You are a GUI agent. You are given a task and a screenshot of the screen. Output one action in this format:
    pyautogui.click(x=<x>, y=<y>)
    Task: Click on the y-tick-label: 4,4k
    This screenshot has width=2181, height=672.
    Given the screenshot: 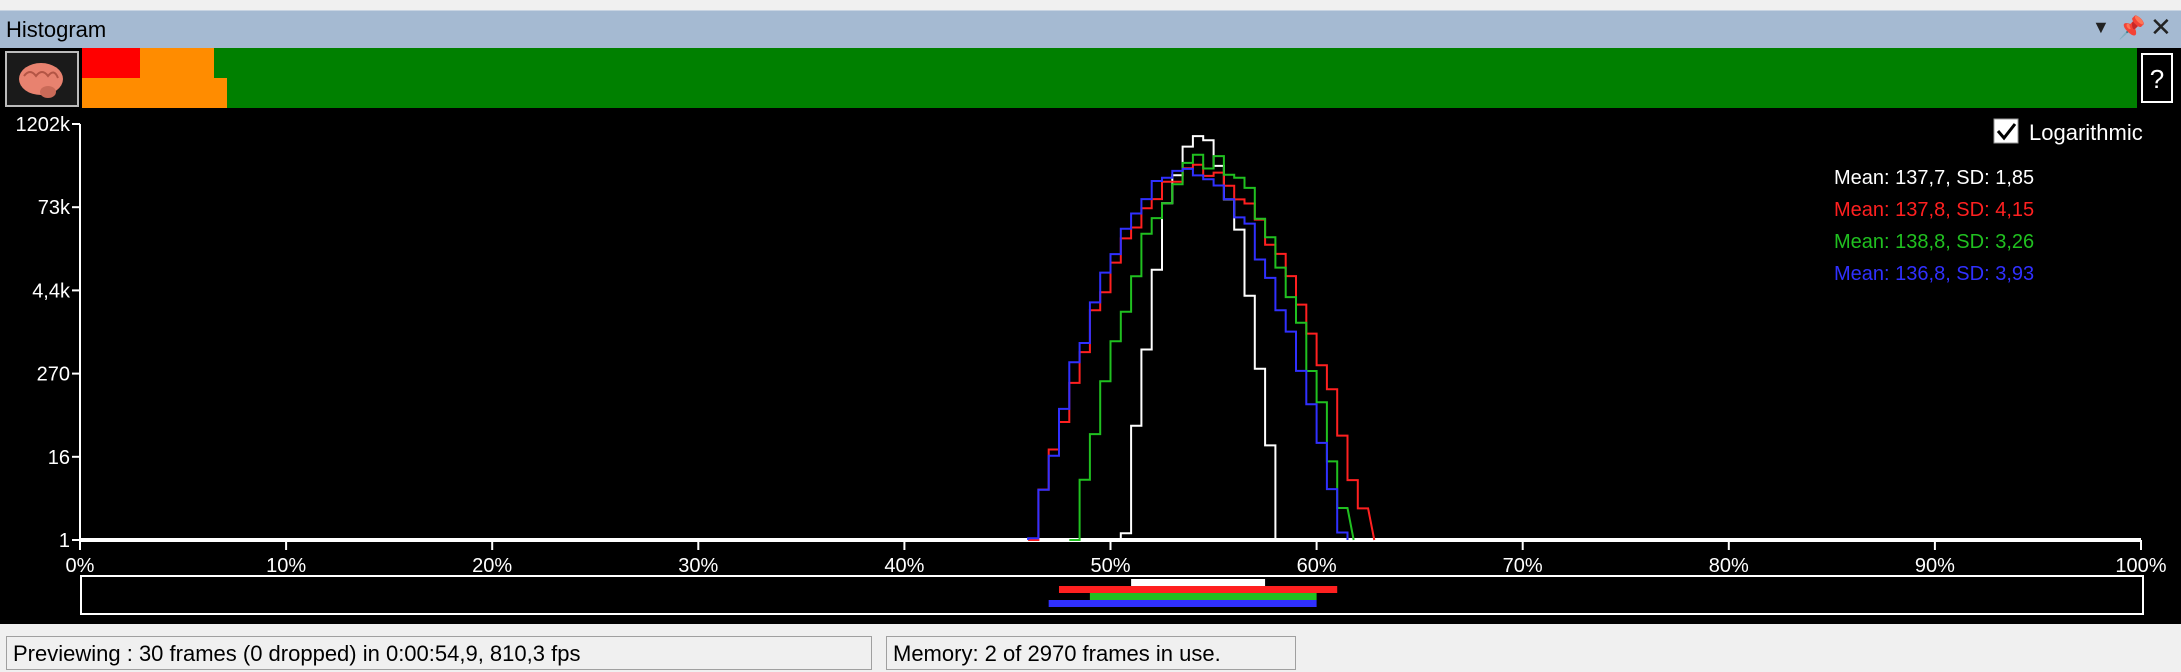 What is the action you would take?
    pyautogui.click(x=51, y=291)
    